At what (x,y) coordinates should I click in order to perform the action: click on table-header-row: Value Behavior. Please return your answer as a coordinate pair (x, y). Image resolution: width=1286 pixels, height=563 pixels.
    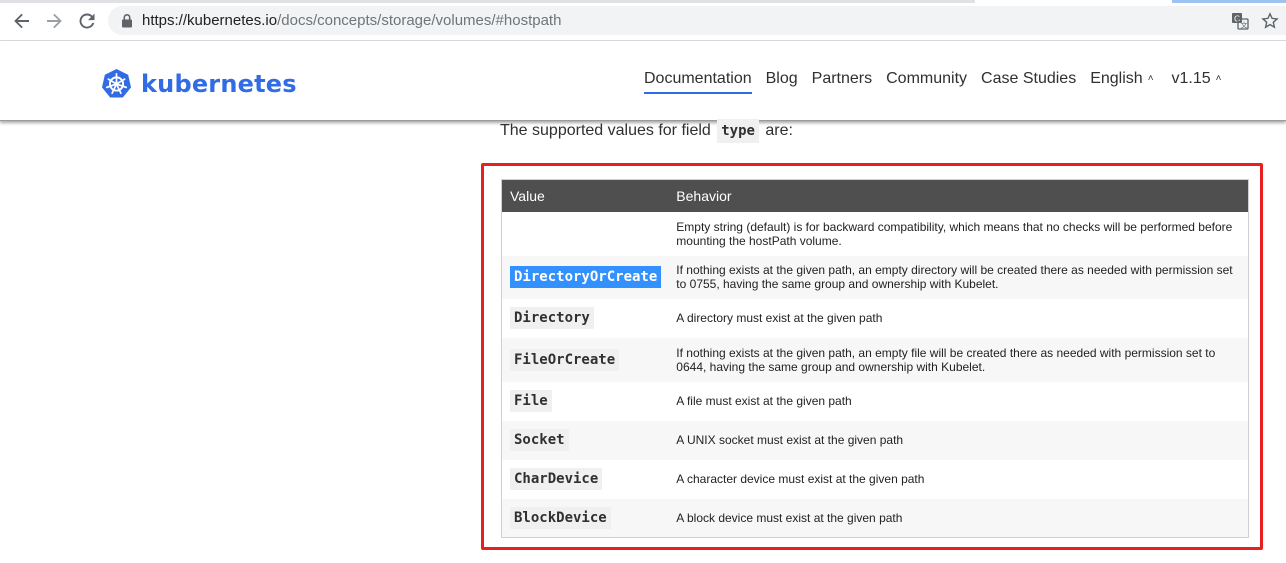
    Looking at the image, I should click on (875, 195).